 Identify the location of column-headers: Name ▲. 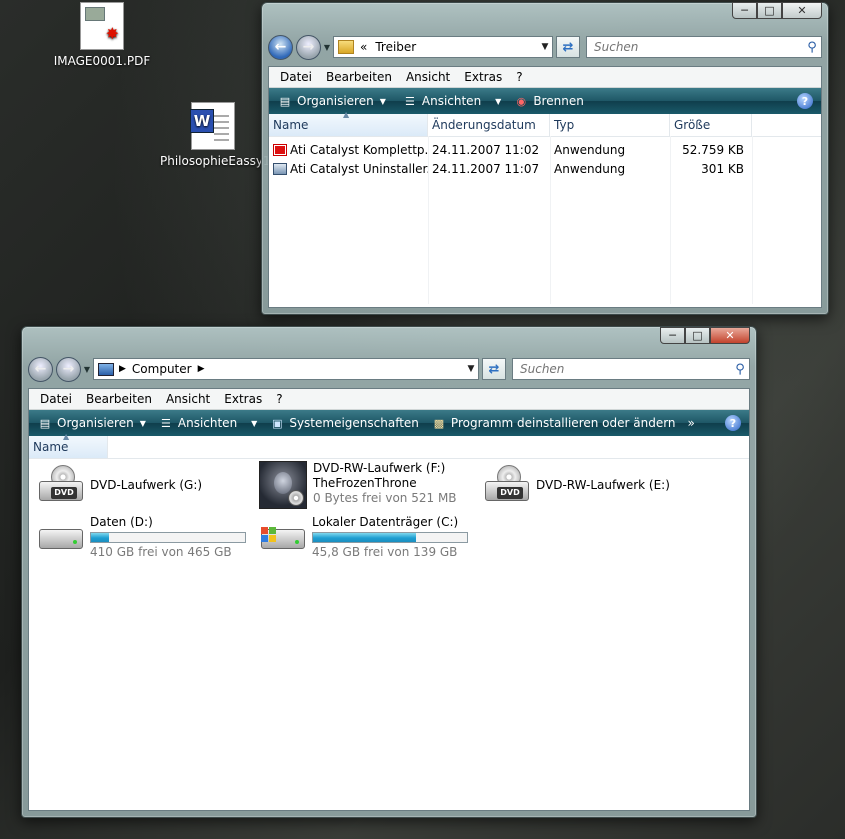
(389, 445).